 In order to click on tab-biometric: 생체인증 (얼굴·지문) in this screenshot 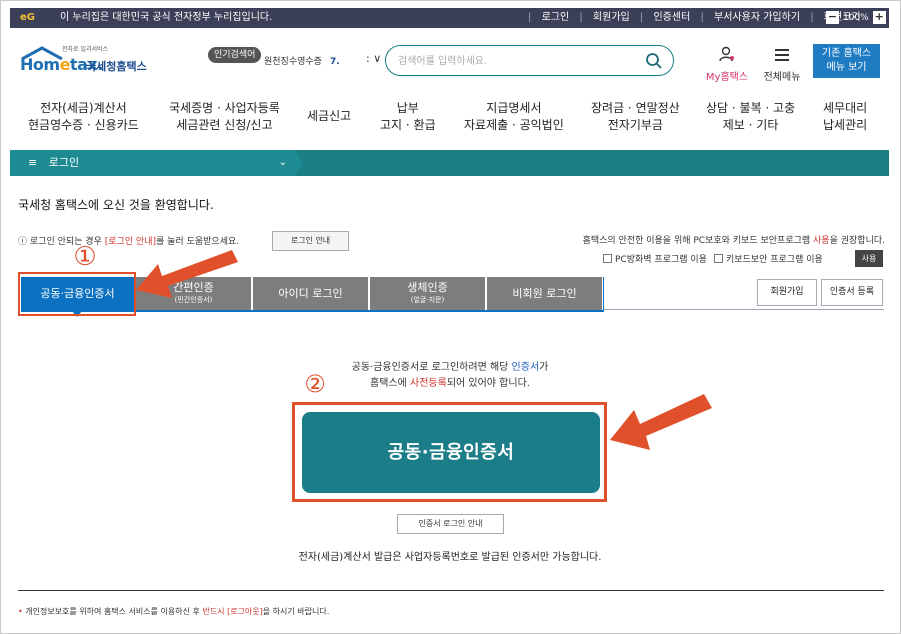, I will do `click(428, 294)`.